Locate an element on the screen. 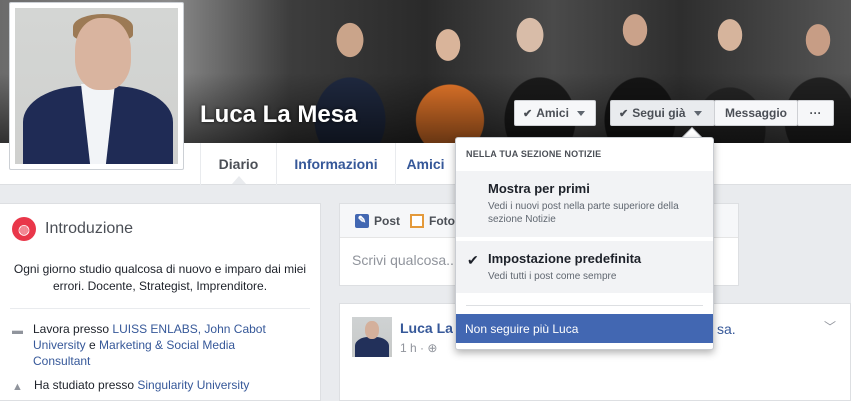  composer-tab-post: ✎ Post is located at coordinates (377, 220).